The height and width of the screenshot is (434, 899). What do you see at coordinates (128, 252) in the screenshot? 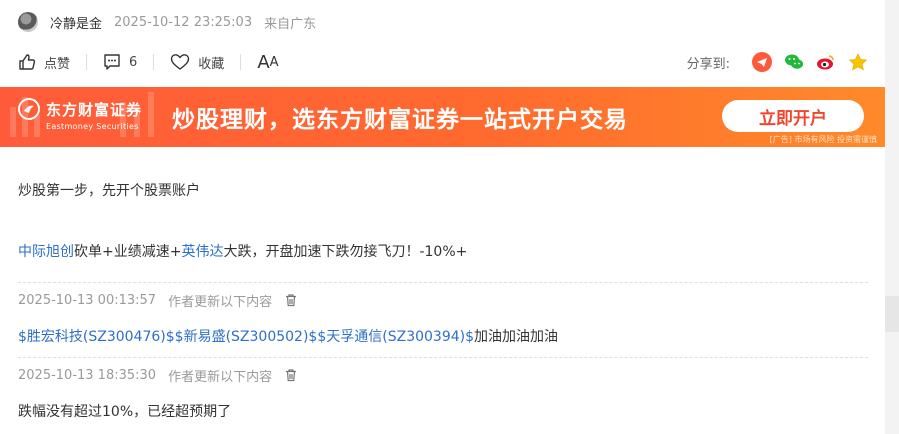
I see `post-text-segment: 砍单+业绩减速+` at bounding box center [128, 252].